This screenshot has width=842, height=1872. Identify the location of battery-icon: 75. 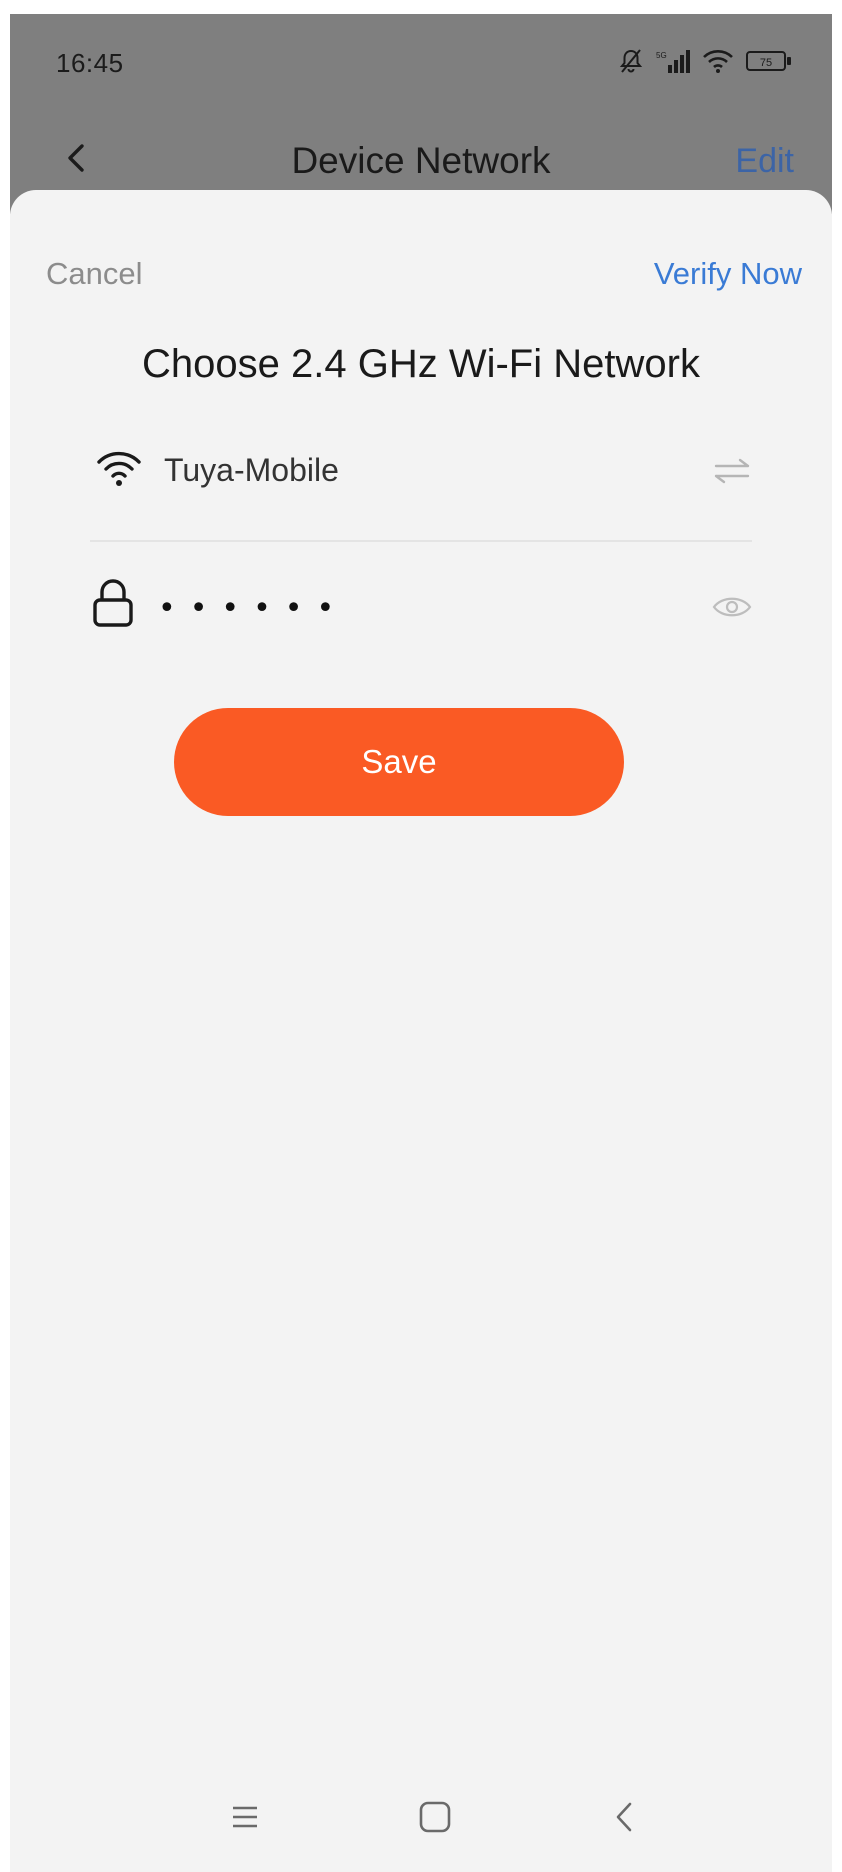
(769, 61).